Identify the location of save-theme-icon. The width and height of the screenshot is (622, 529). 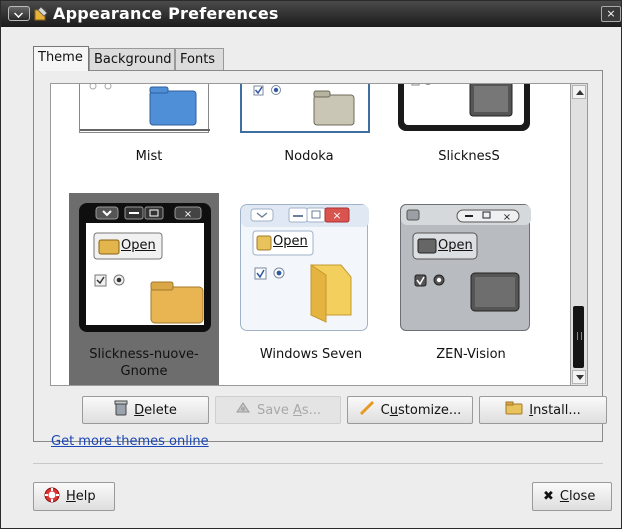
(243, 410).